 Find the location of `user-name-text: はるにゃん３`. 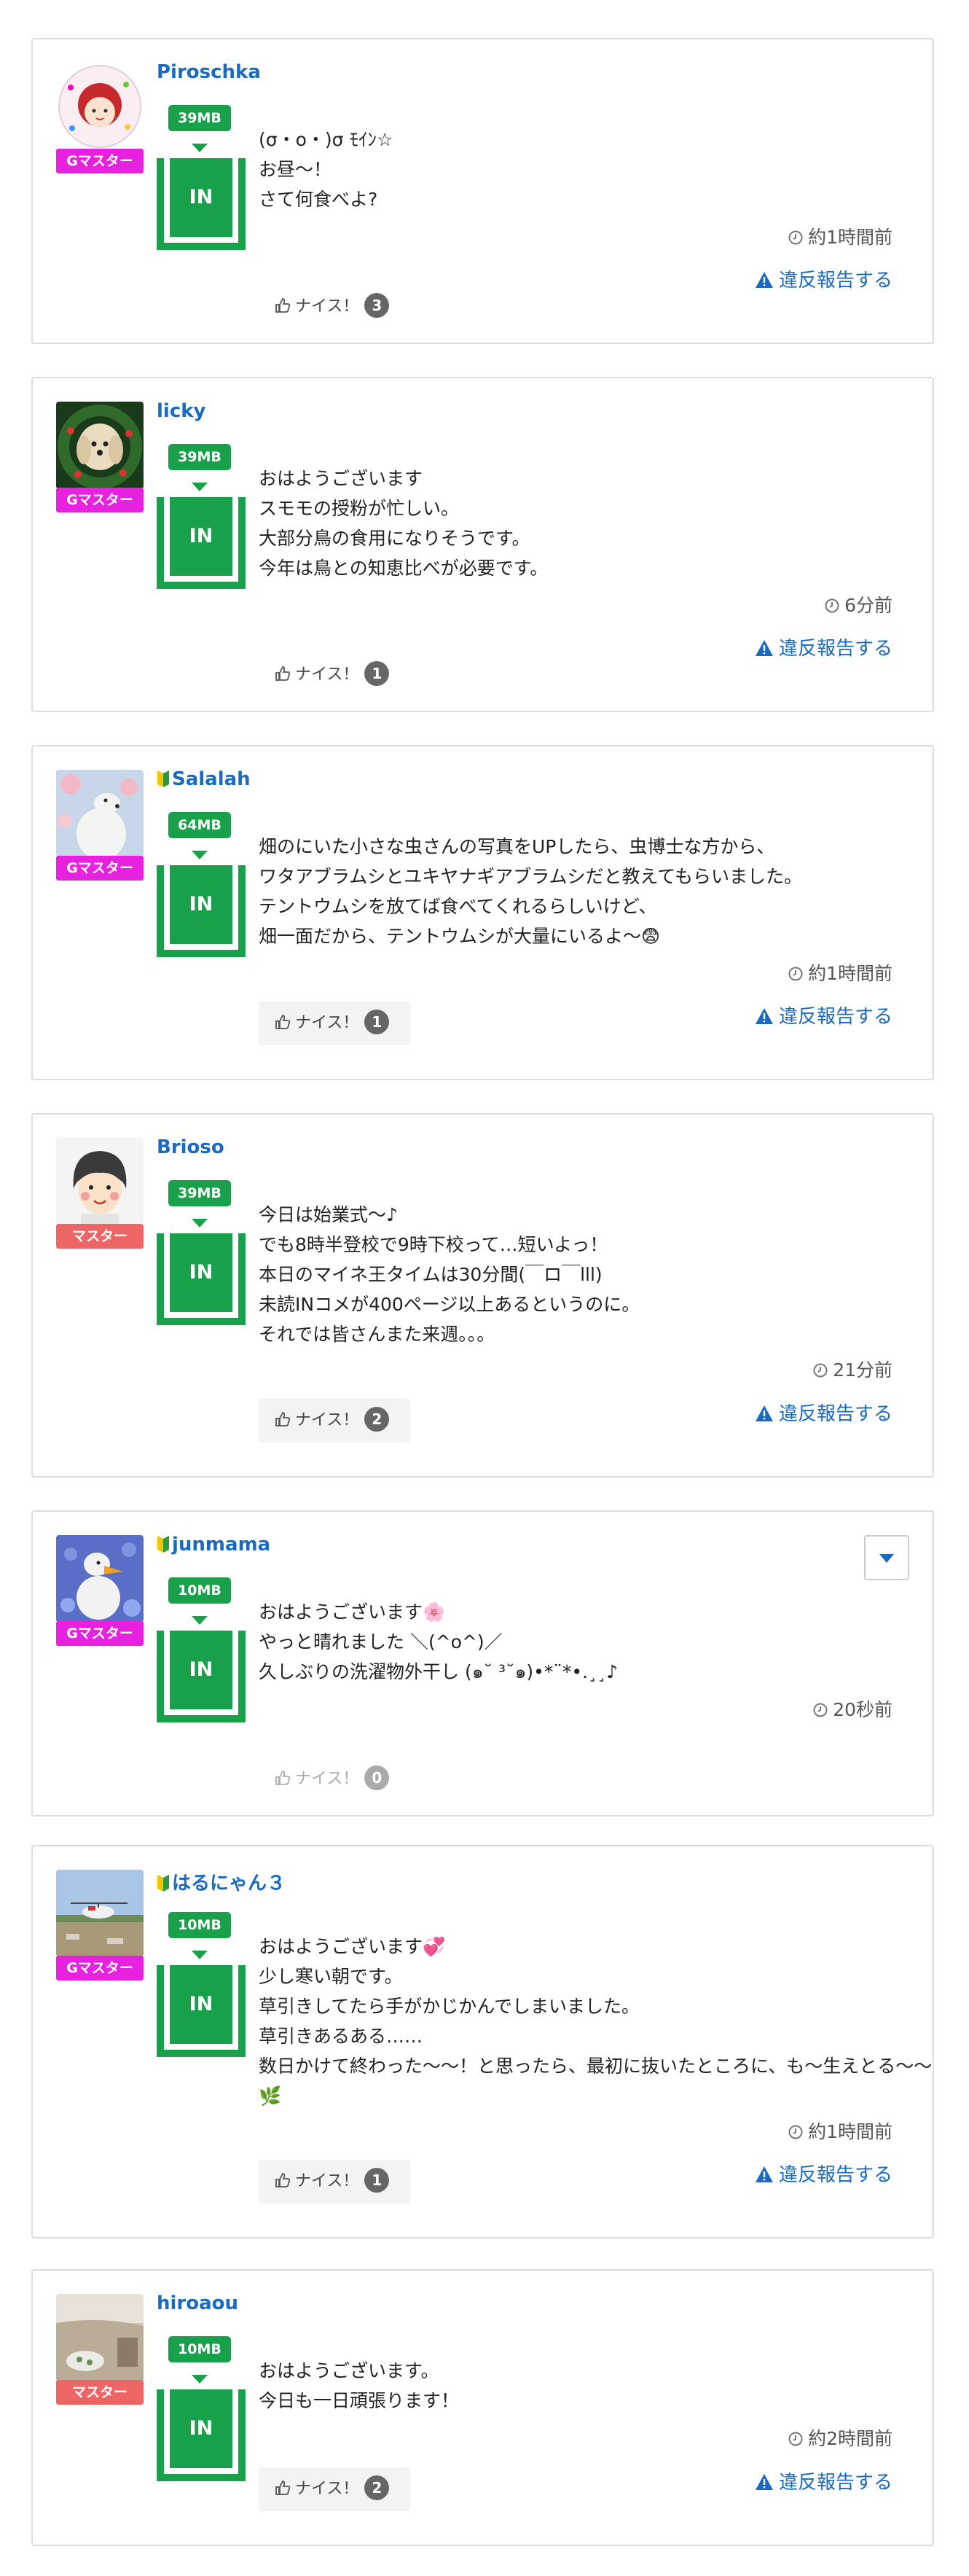

user-name-text: はるにゃん３ is located at coordinates (229, 1884).